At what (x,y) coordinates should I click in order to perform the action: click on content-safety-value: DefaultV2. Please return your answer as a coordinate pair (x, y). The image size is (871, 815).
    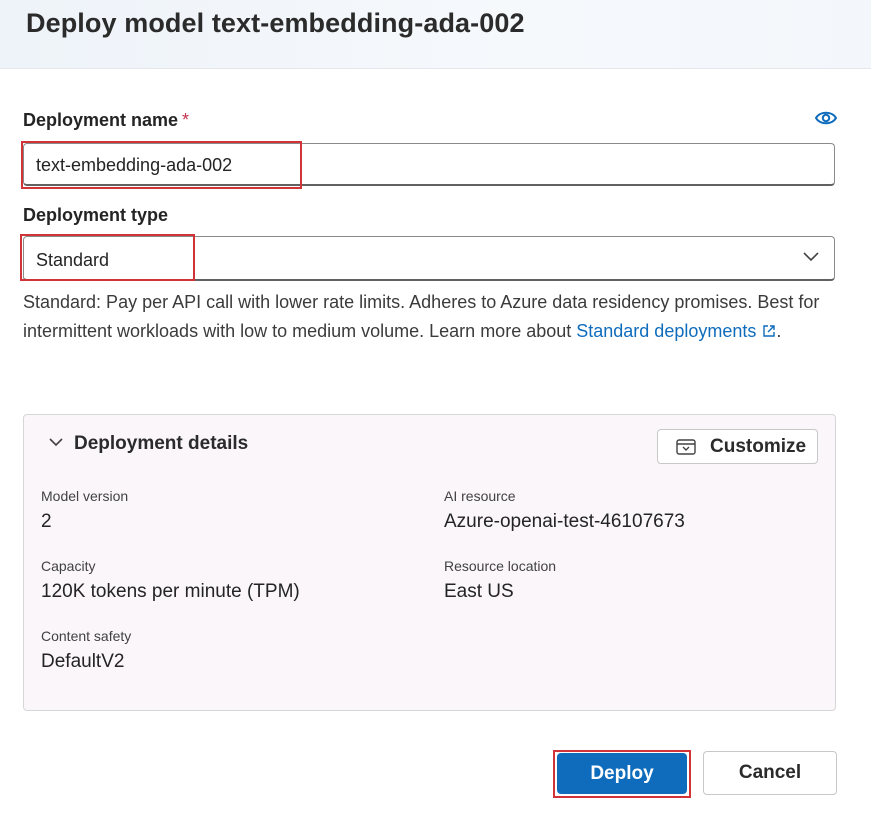
    Looking at the image, I should click on (83, 661).